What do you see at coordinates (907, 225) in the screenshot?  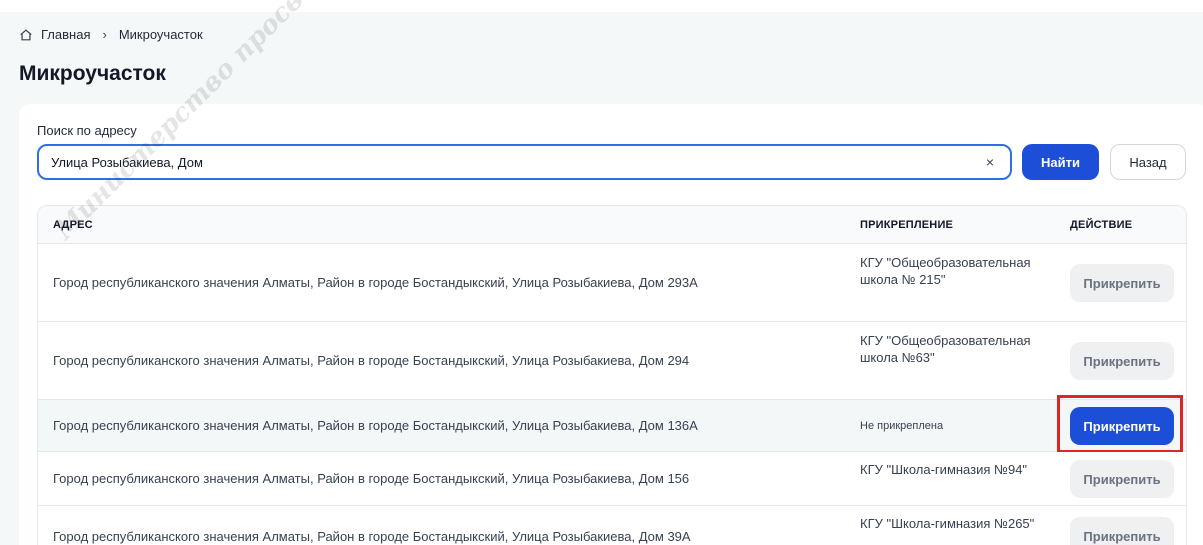 I see `header-attachment: ПРИКРЕПЛЕНИЕ` at bounding box center [907, 225].